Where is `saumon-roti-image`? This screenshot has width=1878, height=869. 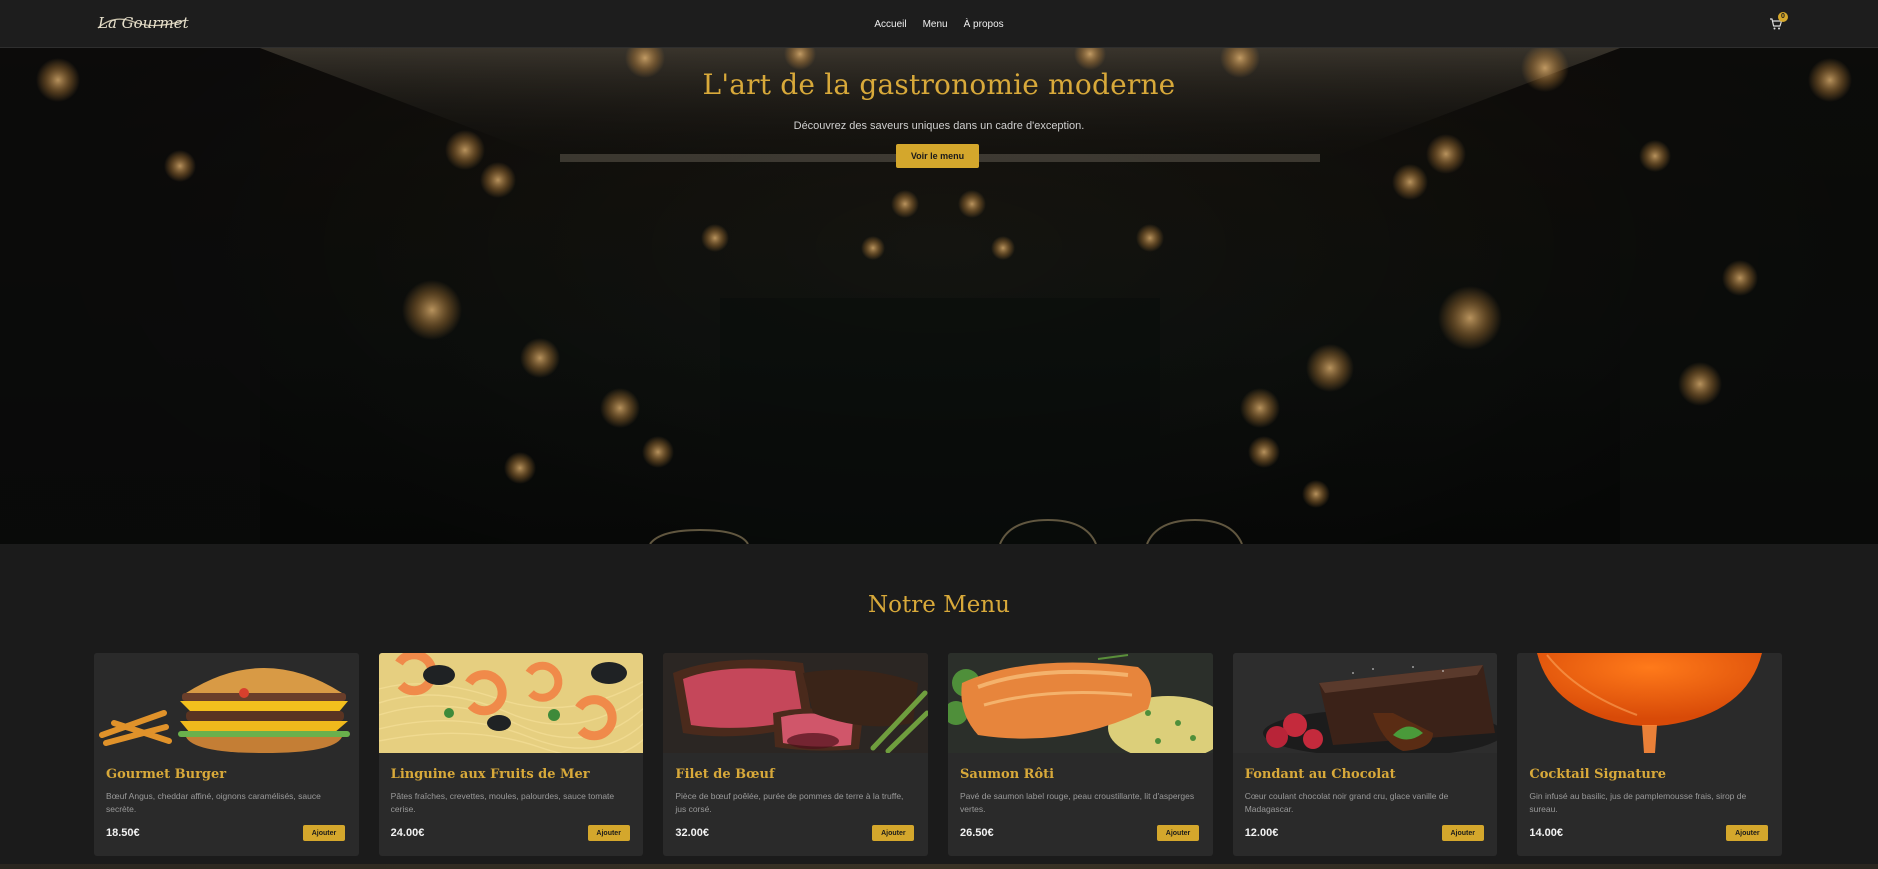 saumon-roti-image is located at coordinates (1080, 703).